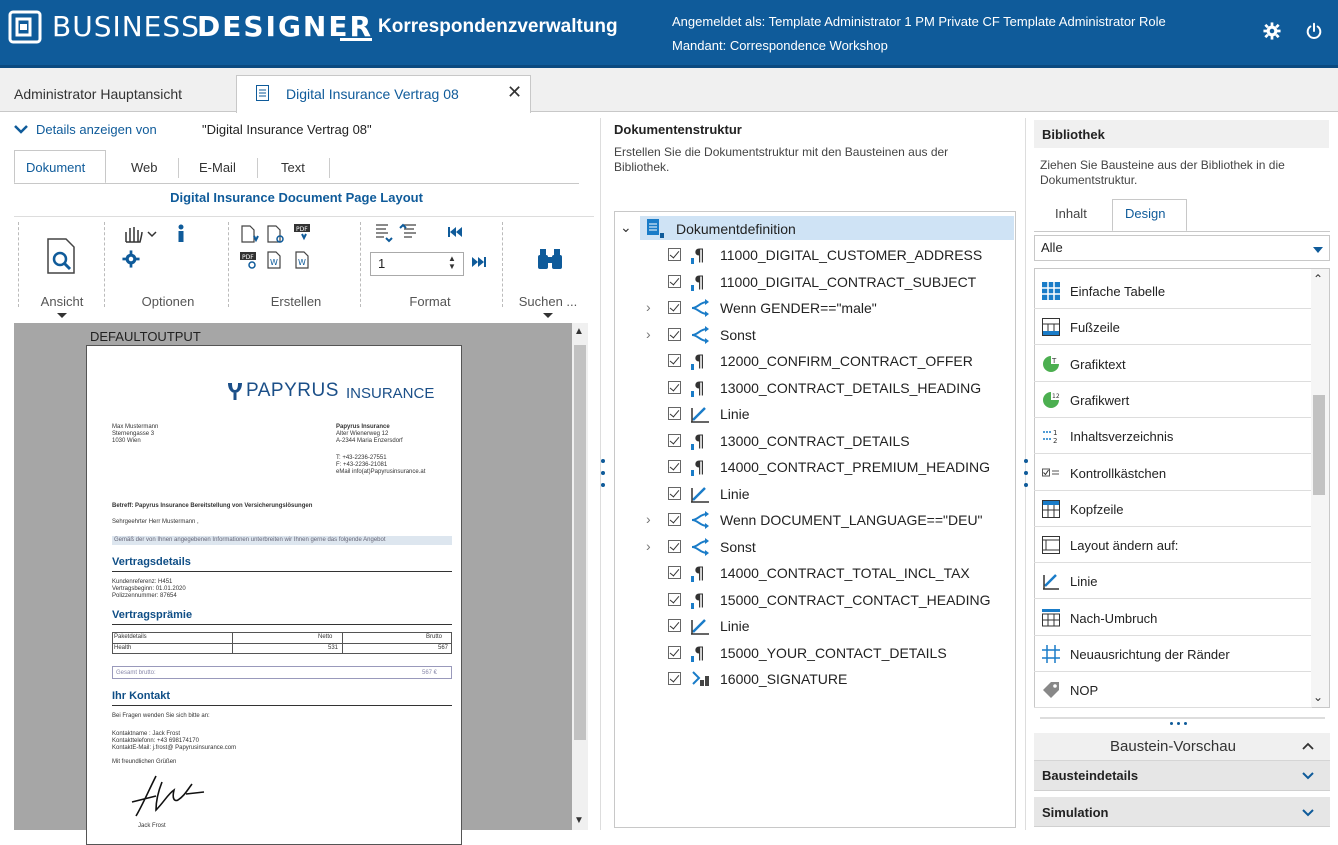 The width and height of the screenshot is (1338, 845). Describe the element at coordinates (579, 331) in the screenshot. I see `scroll-up-icon: ▲` at that location.